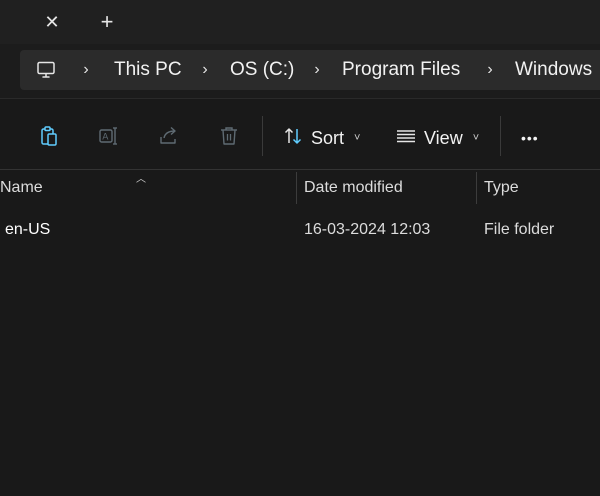  I want to click on file-date-modified: 16-03-2024 12:03, so click(367, 229).